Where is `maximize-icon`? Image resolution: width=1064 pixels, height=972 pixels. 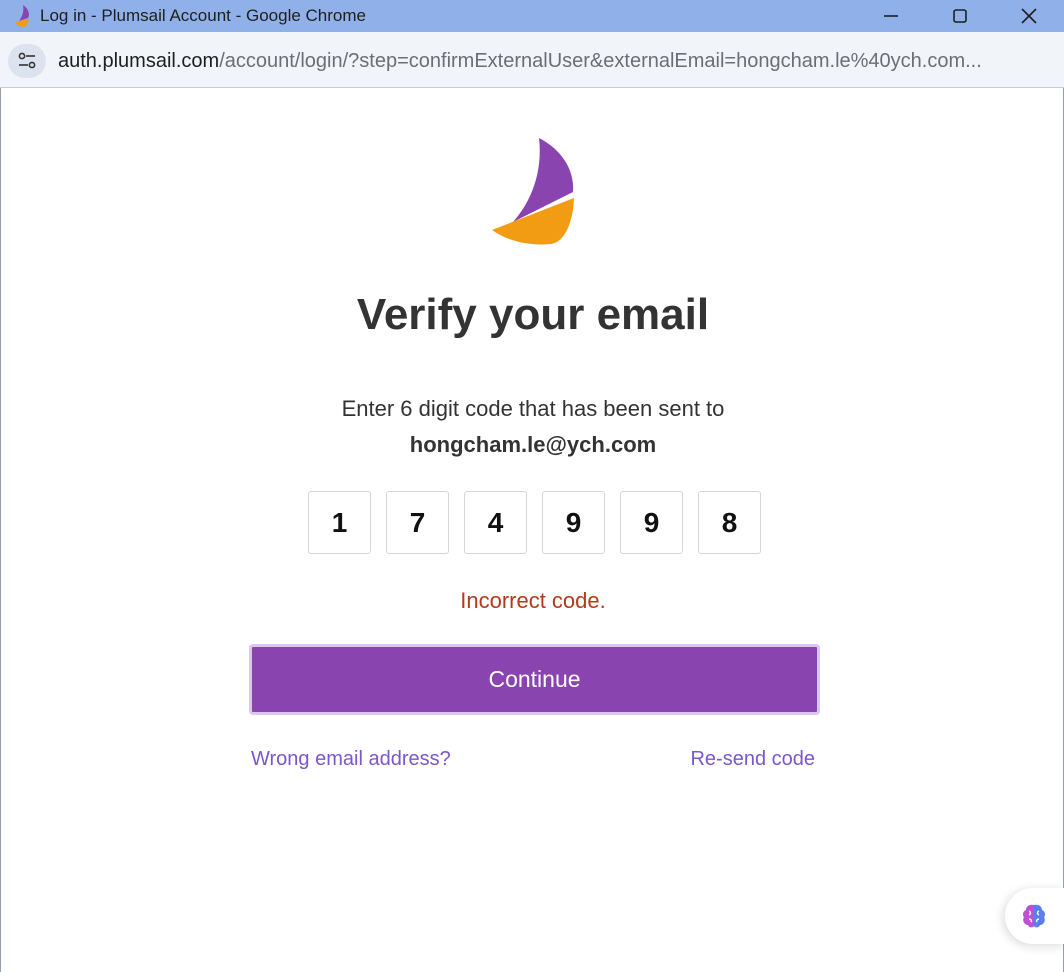 maximize-icon is located at coordinates (960, 16).